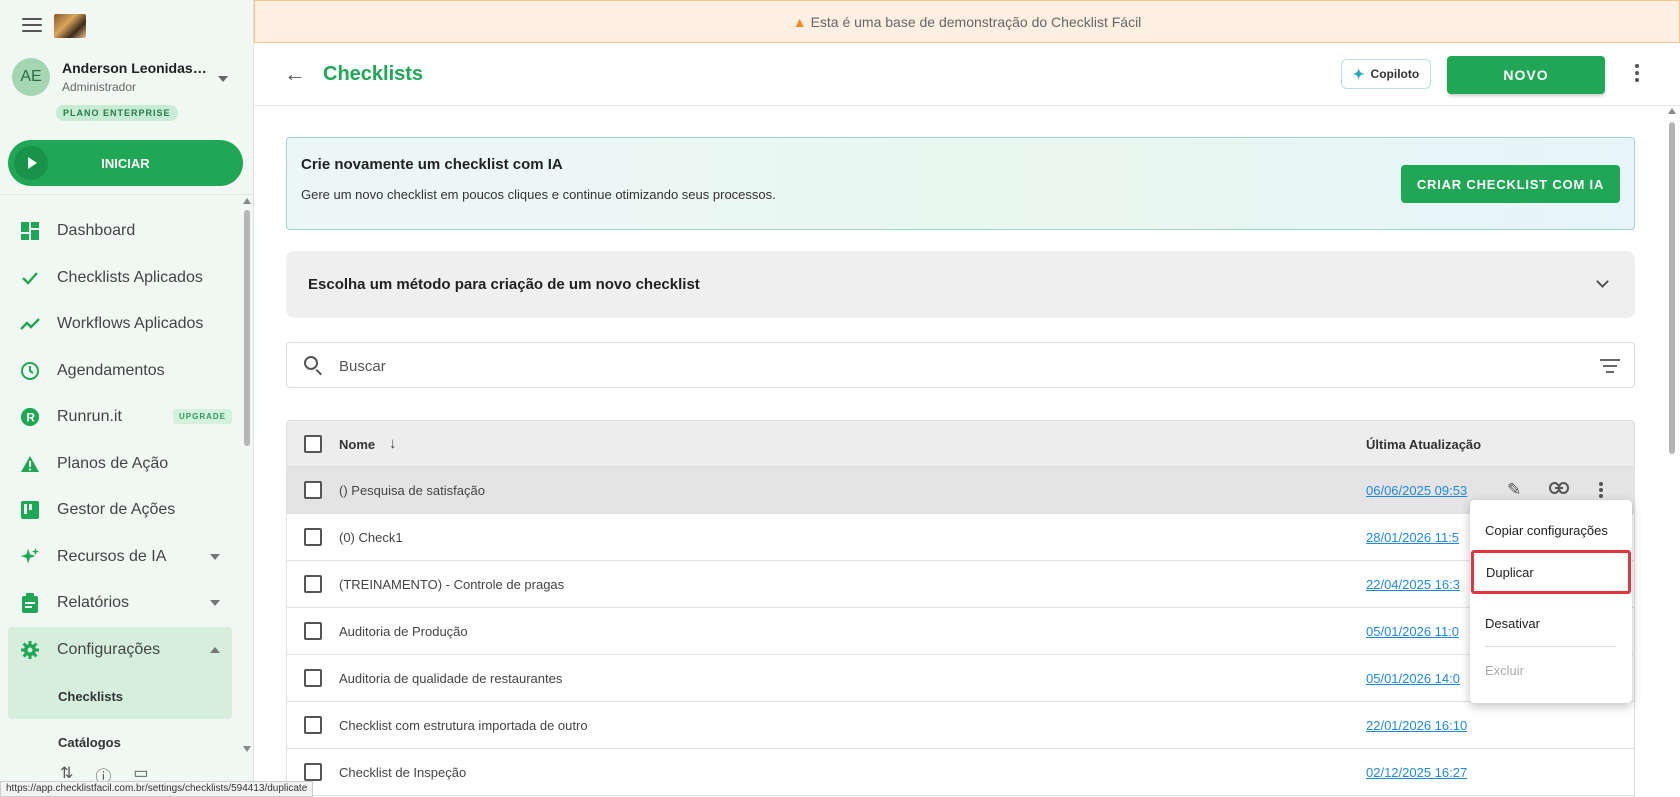 Image resolution: width=1680 pixels, height=797 pixels. I want to click on user-role: Administrador, so click(99, 87).